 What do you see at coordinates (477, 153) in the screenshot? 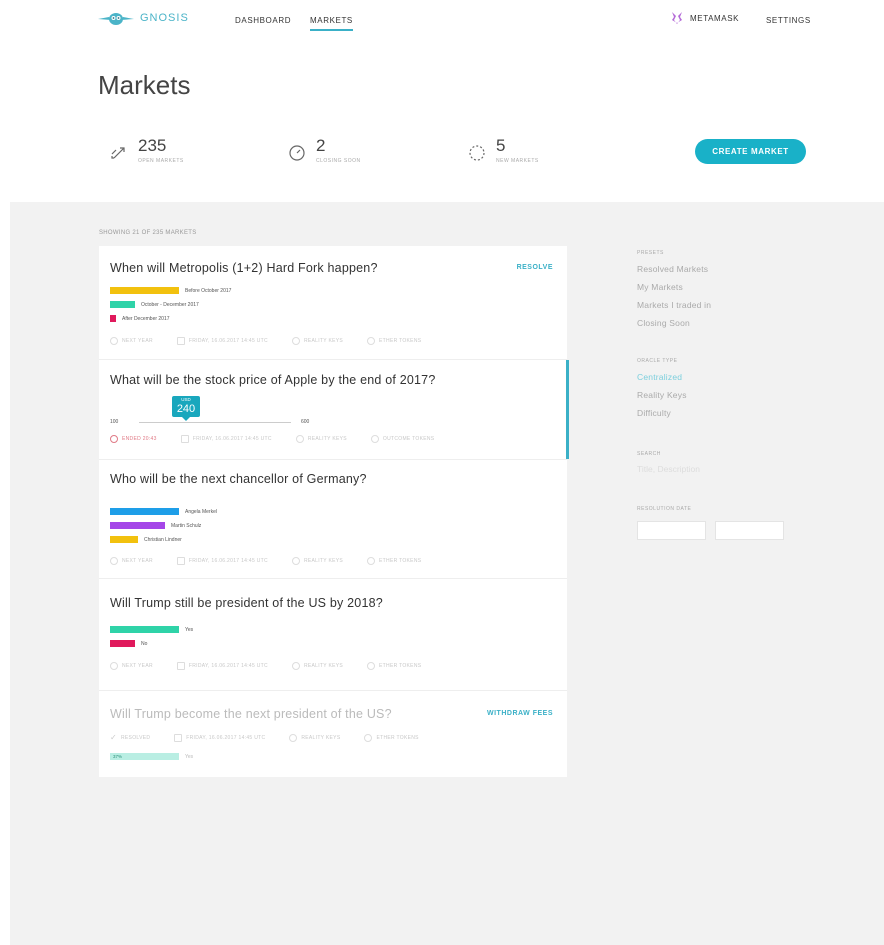
I see `spinner-icon` at bounding box center [477, 153].